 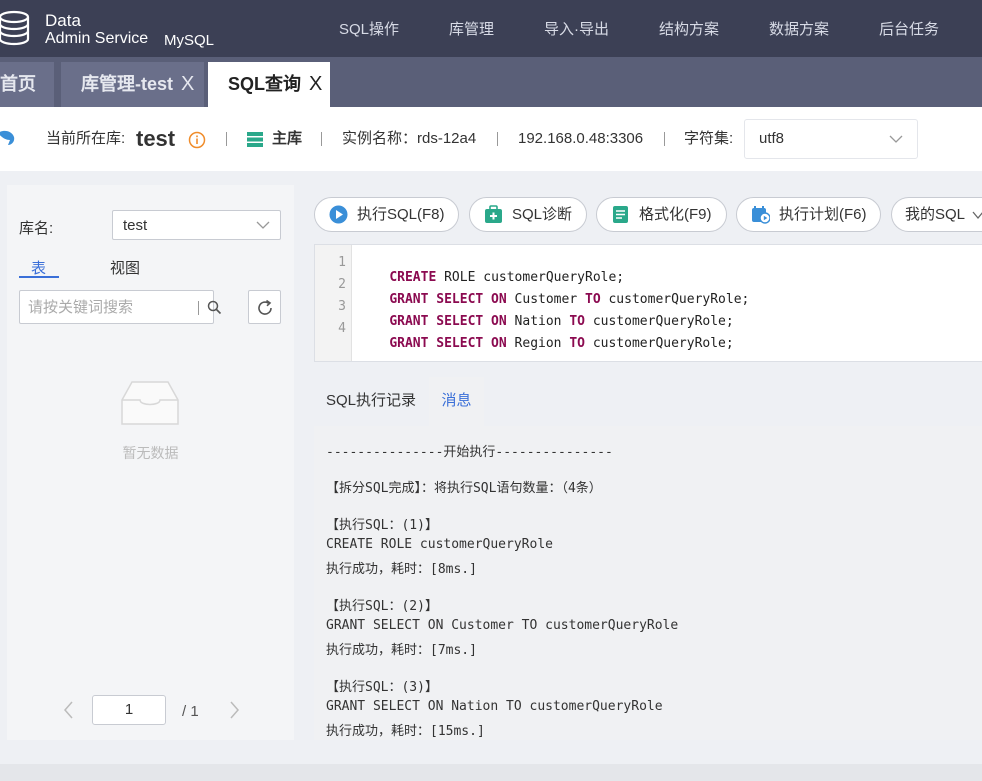 I want to click on tab-home: 首页, so click(x=27, y=84).